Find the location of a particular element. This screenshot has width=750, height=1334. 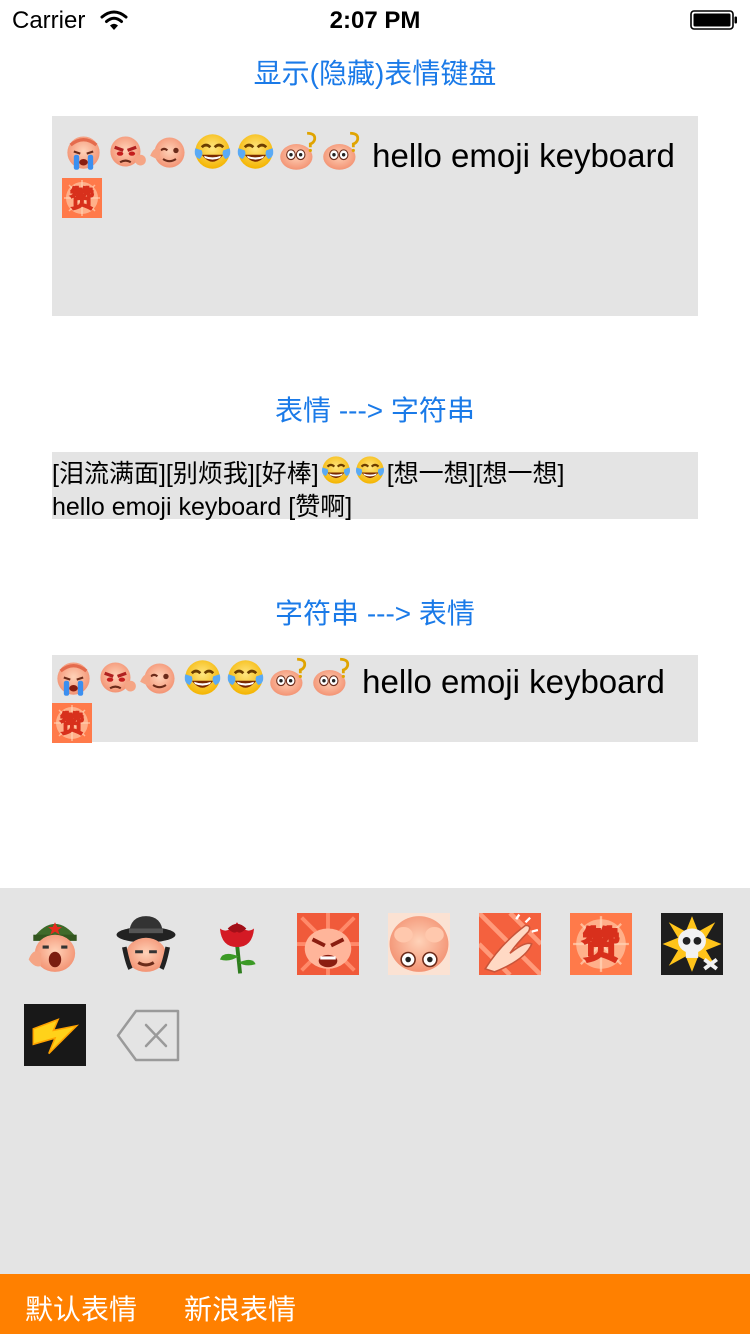

emoji-input-textview: hello emoji keyboard is located at coordinates (375, 216).